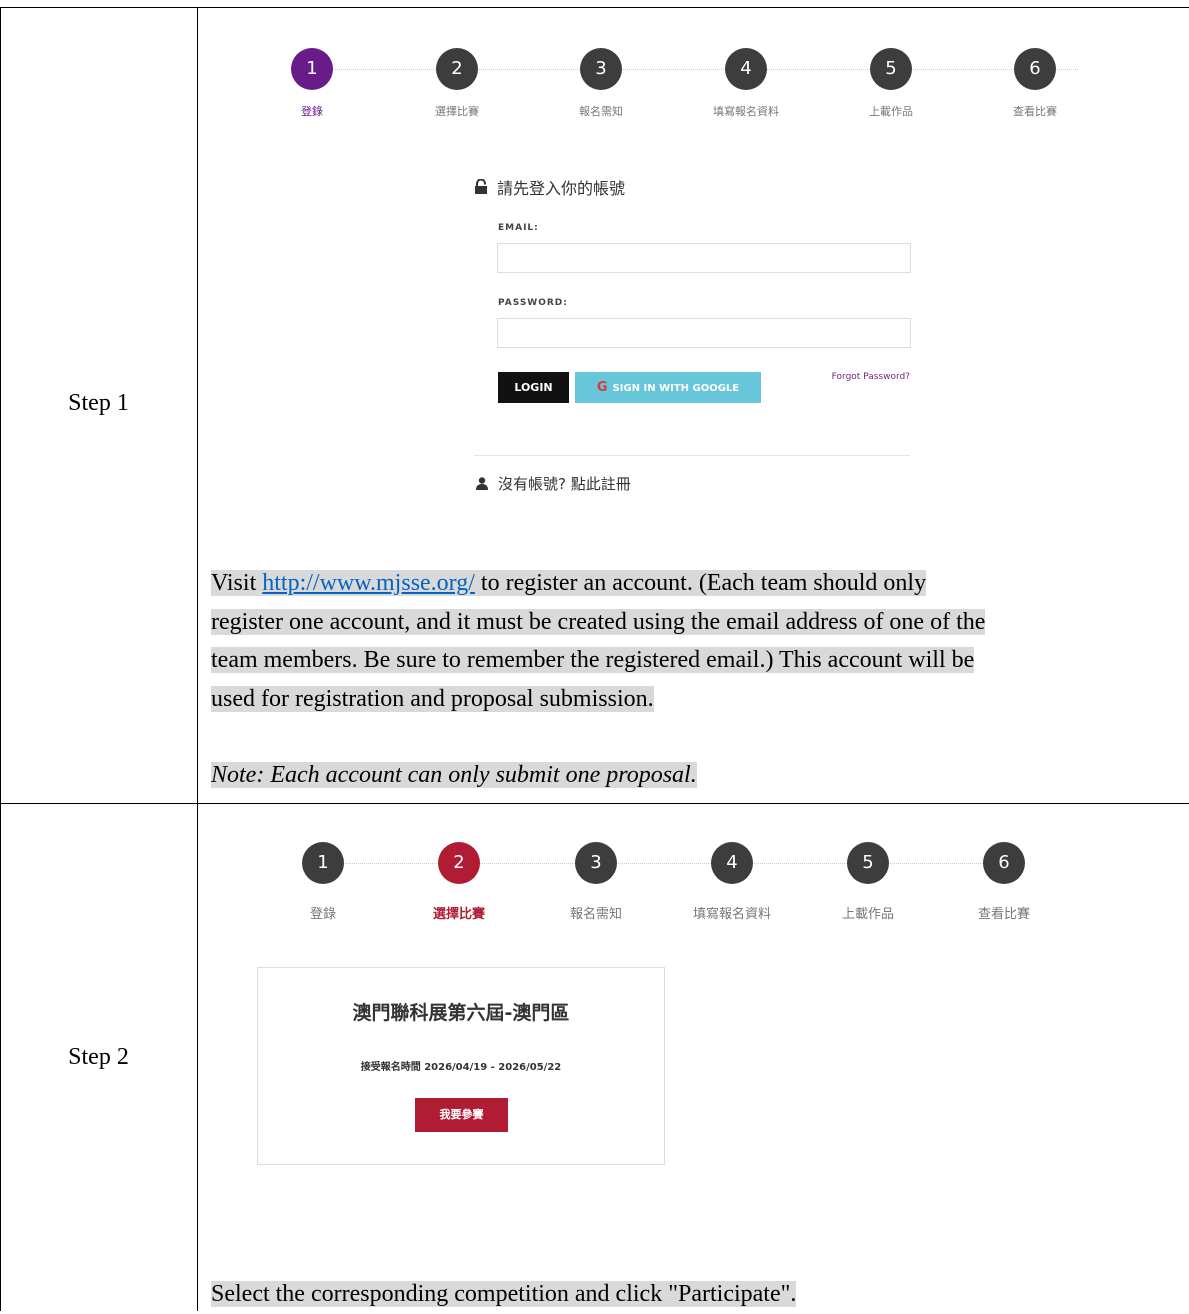 The height and width of the screenshot is (1314, 1189). I want to click on step2-circle-5: 5, so click(868, 863).